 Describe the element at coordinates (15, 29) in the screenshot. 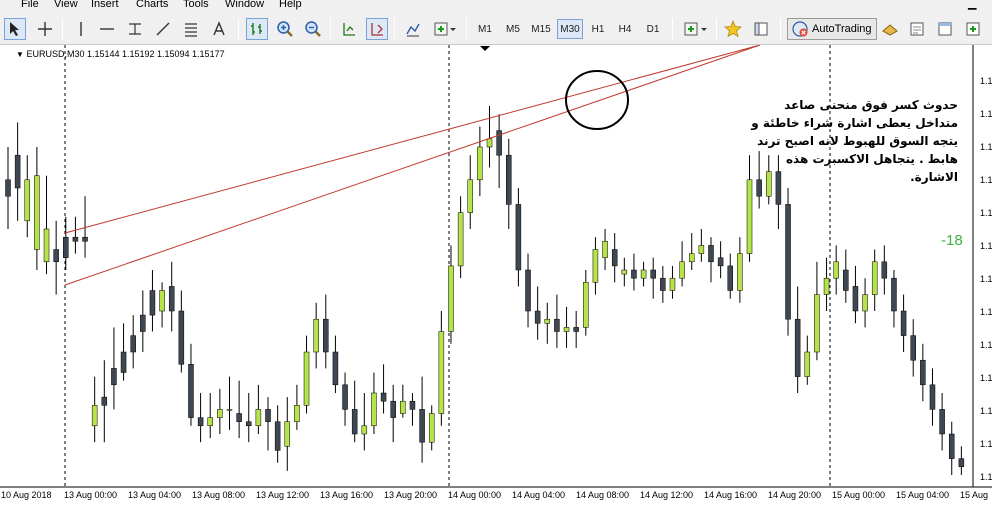

I see `cursor-button` at that location.